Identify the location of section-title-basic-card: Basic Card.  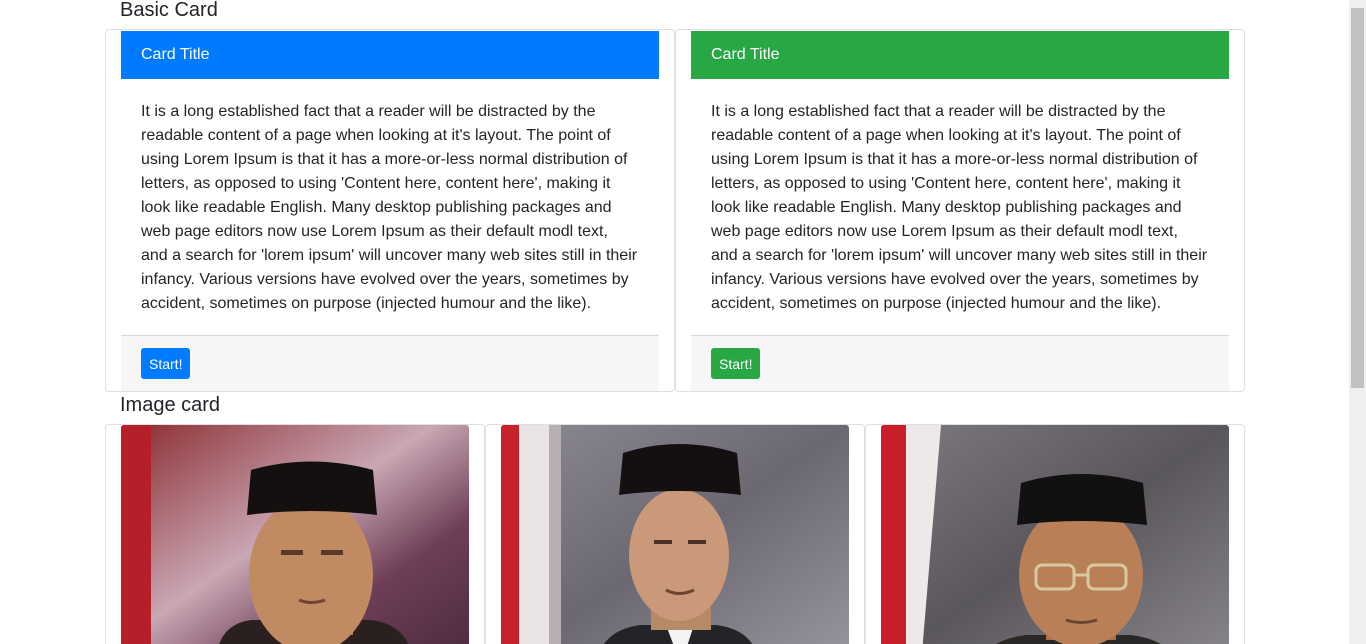
(169, 10).